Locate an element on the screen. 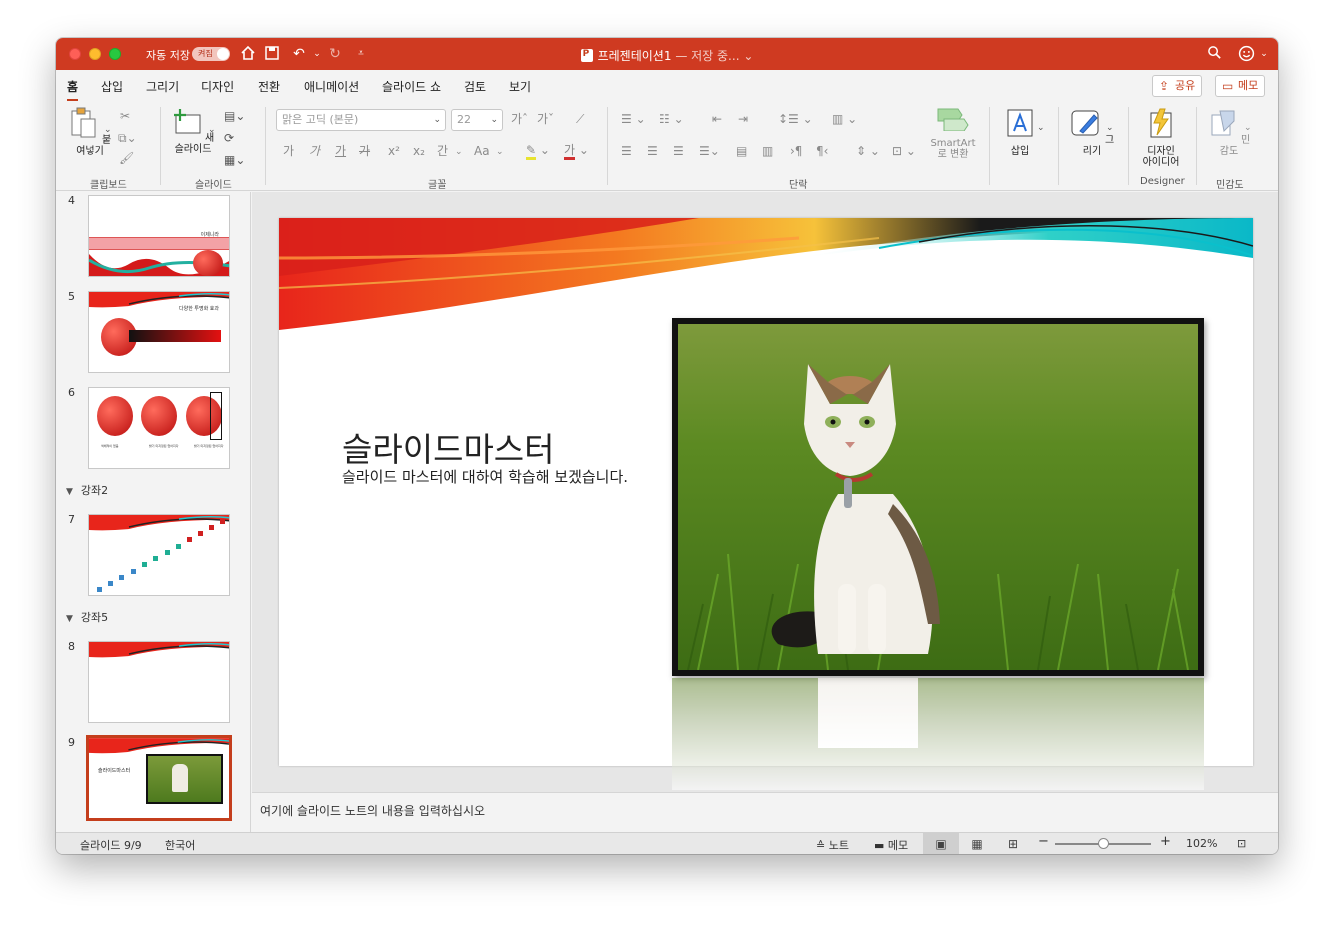 The width and height of the screenshot is (1334, 928). tab-design: 디자인 is located at coordinates (217, 86).